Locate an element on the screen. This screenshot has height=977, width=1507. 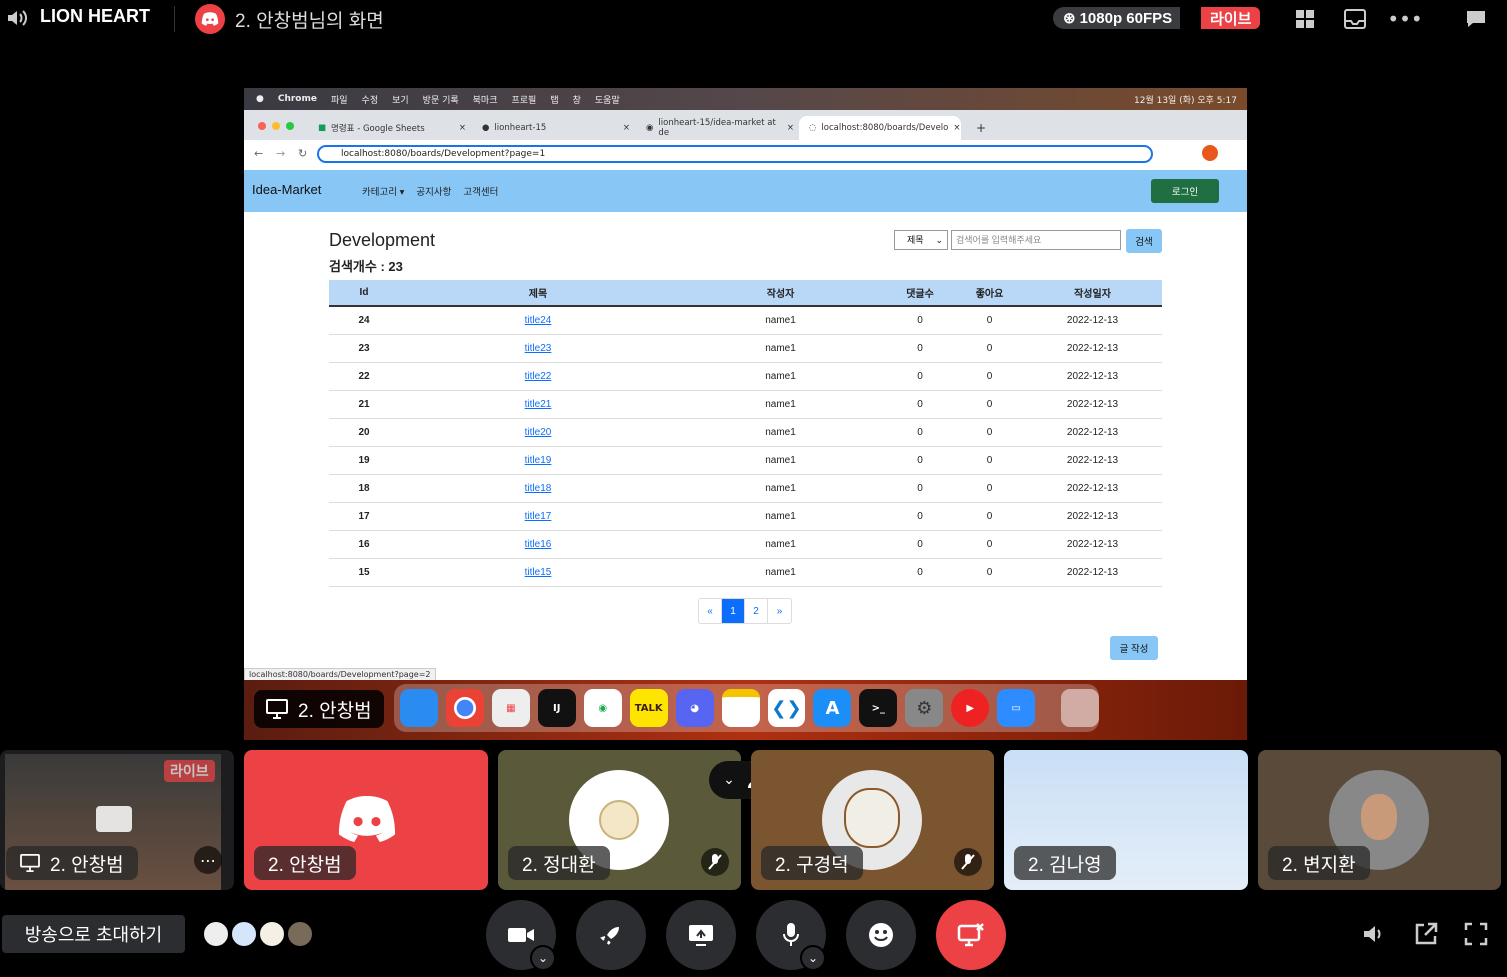
nav-notice: 공지사항 is located at coordinates (433, 191).